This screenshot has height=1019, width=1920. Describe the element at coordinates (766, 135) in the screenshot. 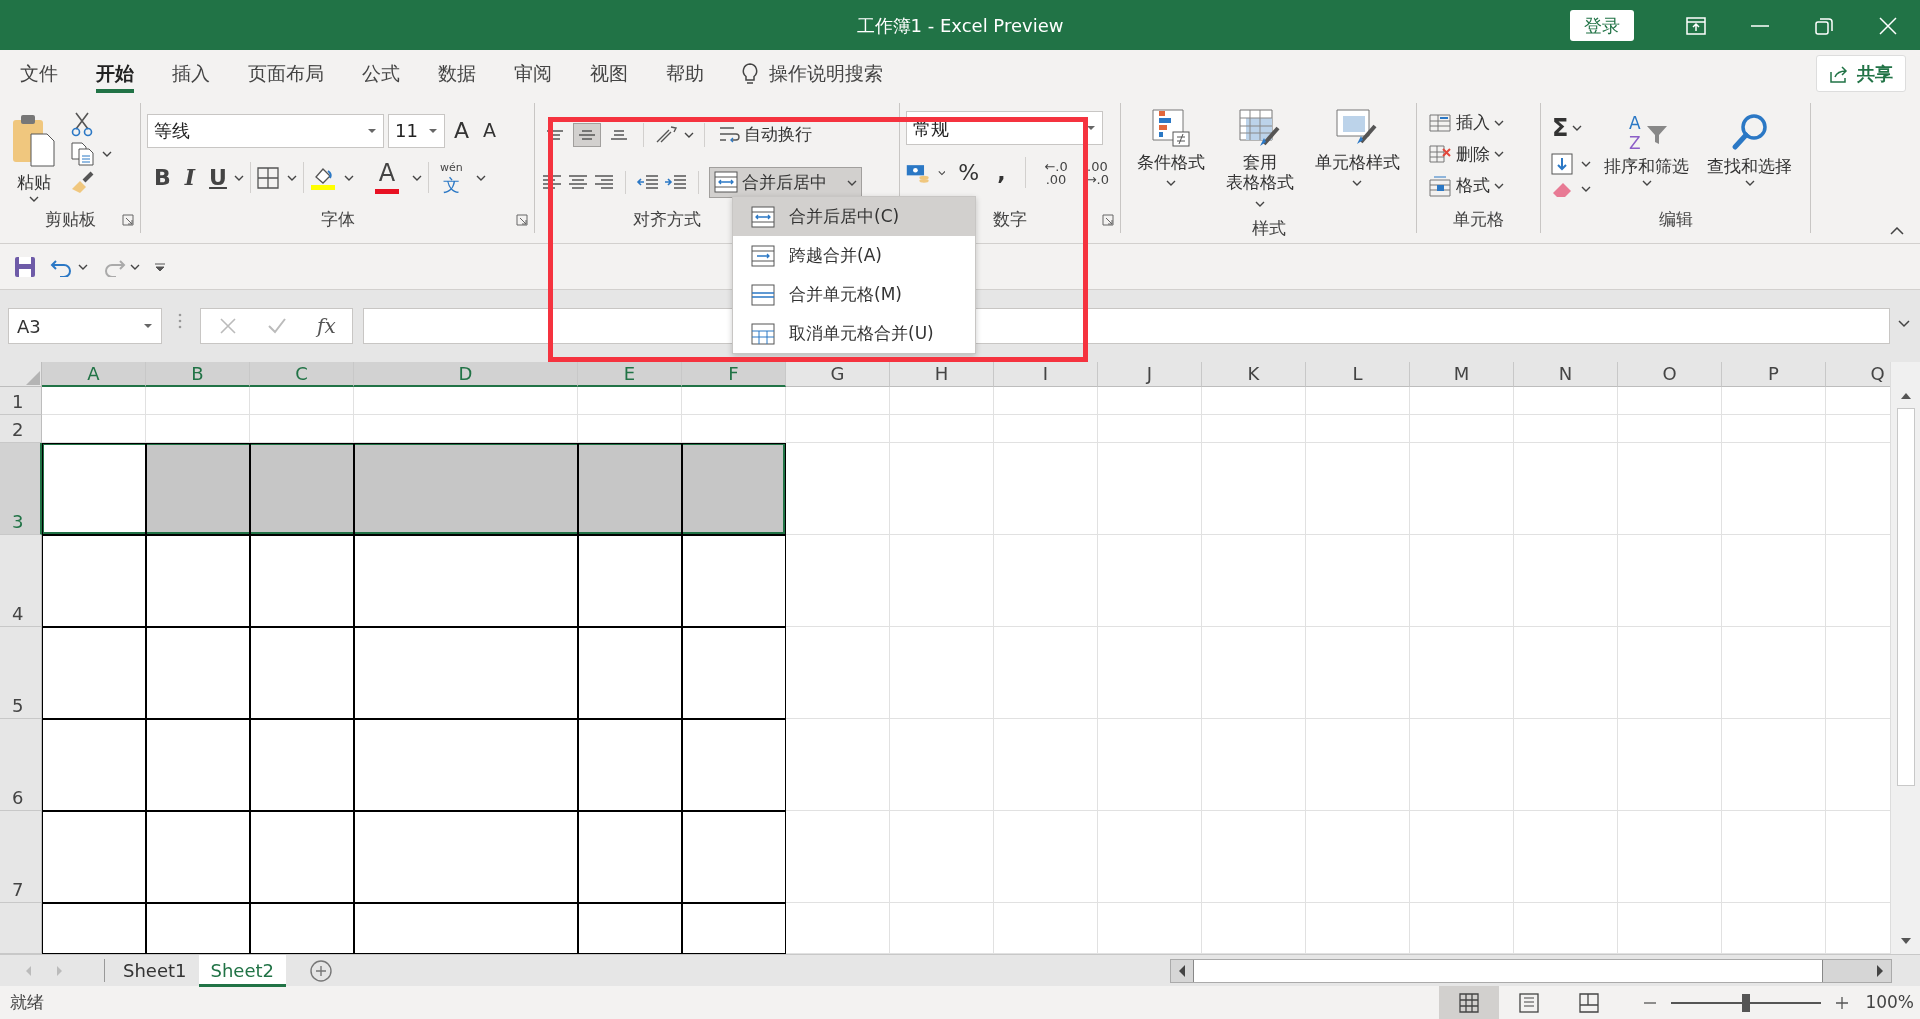

I see `wrap-text-button: 自动换行` at that location.